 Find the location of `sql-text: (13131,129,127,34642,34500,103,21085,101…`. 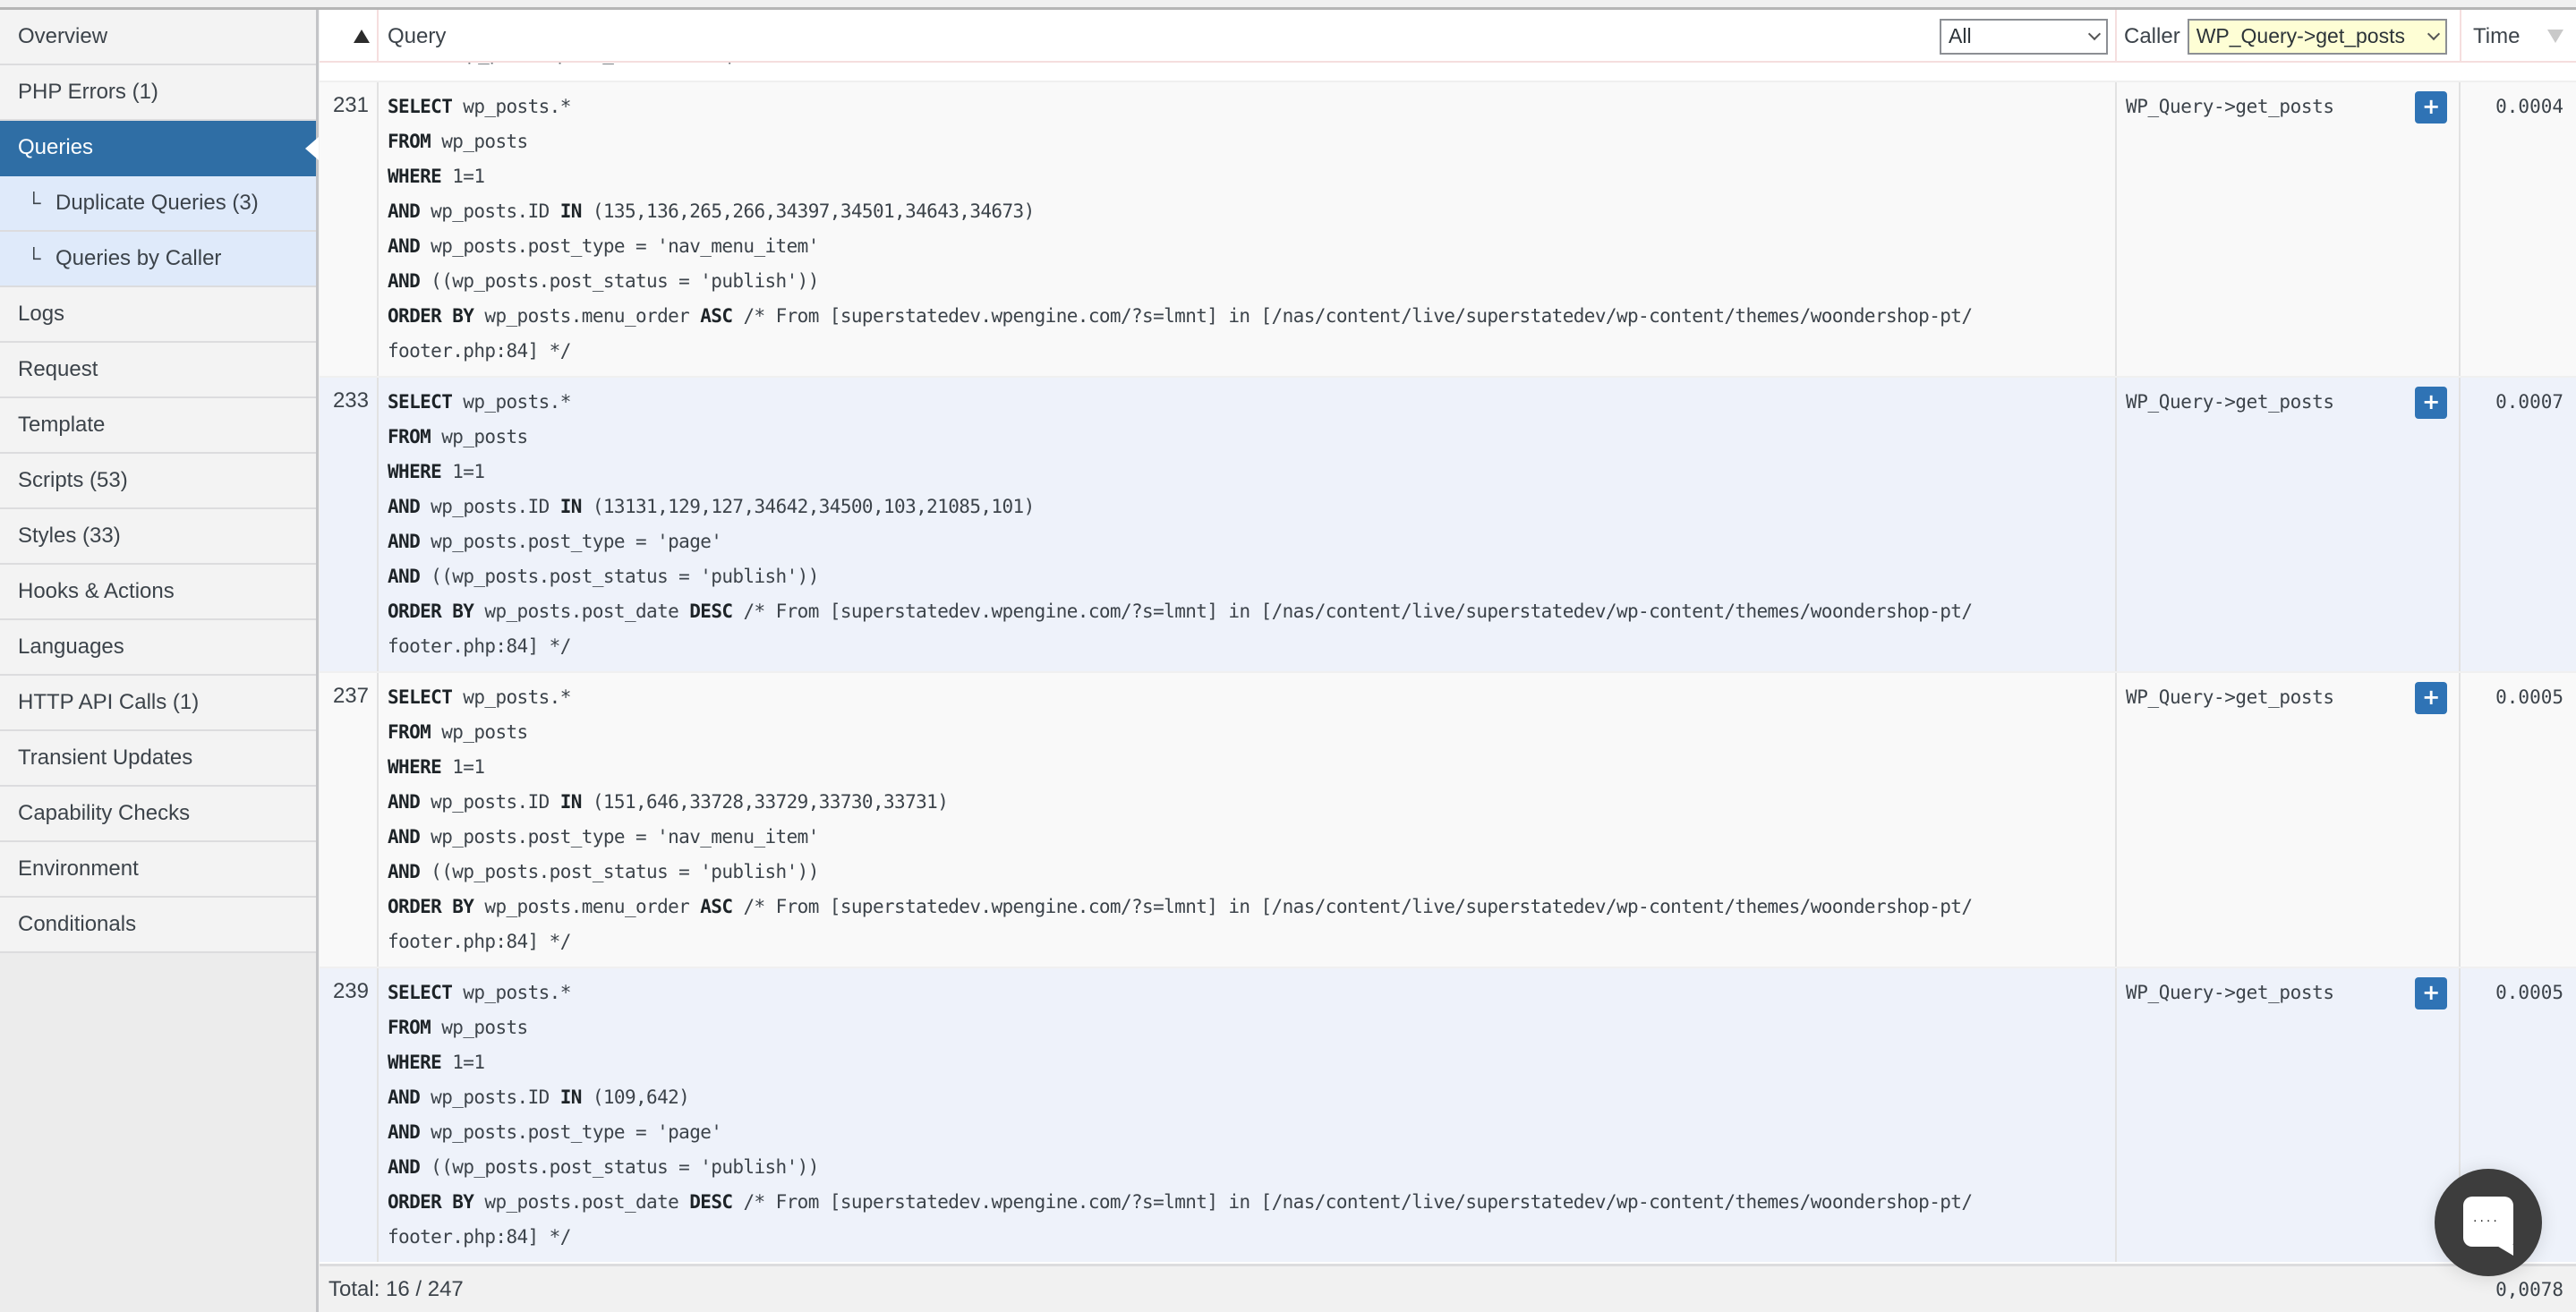

sql-text: (13131,129,127,34642,34500,103,21085,101… is located at coordinates (808, 507).